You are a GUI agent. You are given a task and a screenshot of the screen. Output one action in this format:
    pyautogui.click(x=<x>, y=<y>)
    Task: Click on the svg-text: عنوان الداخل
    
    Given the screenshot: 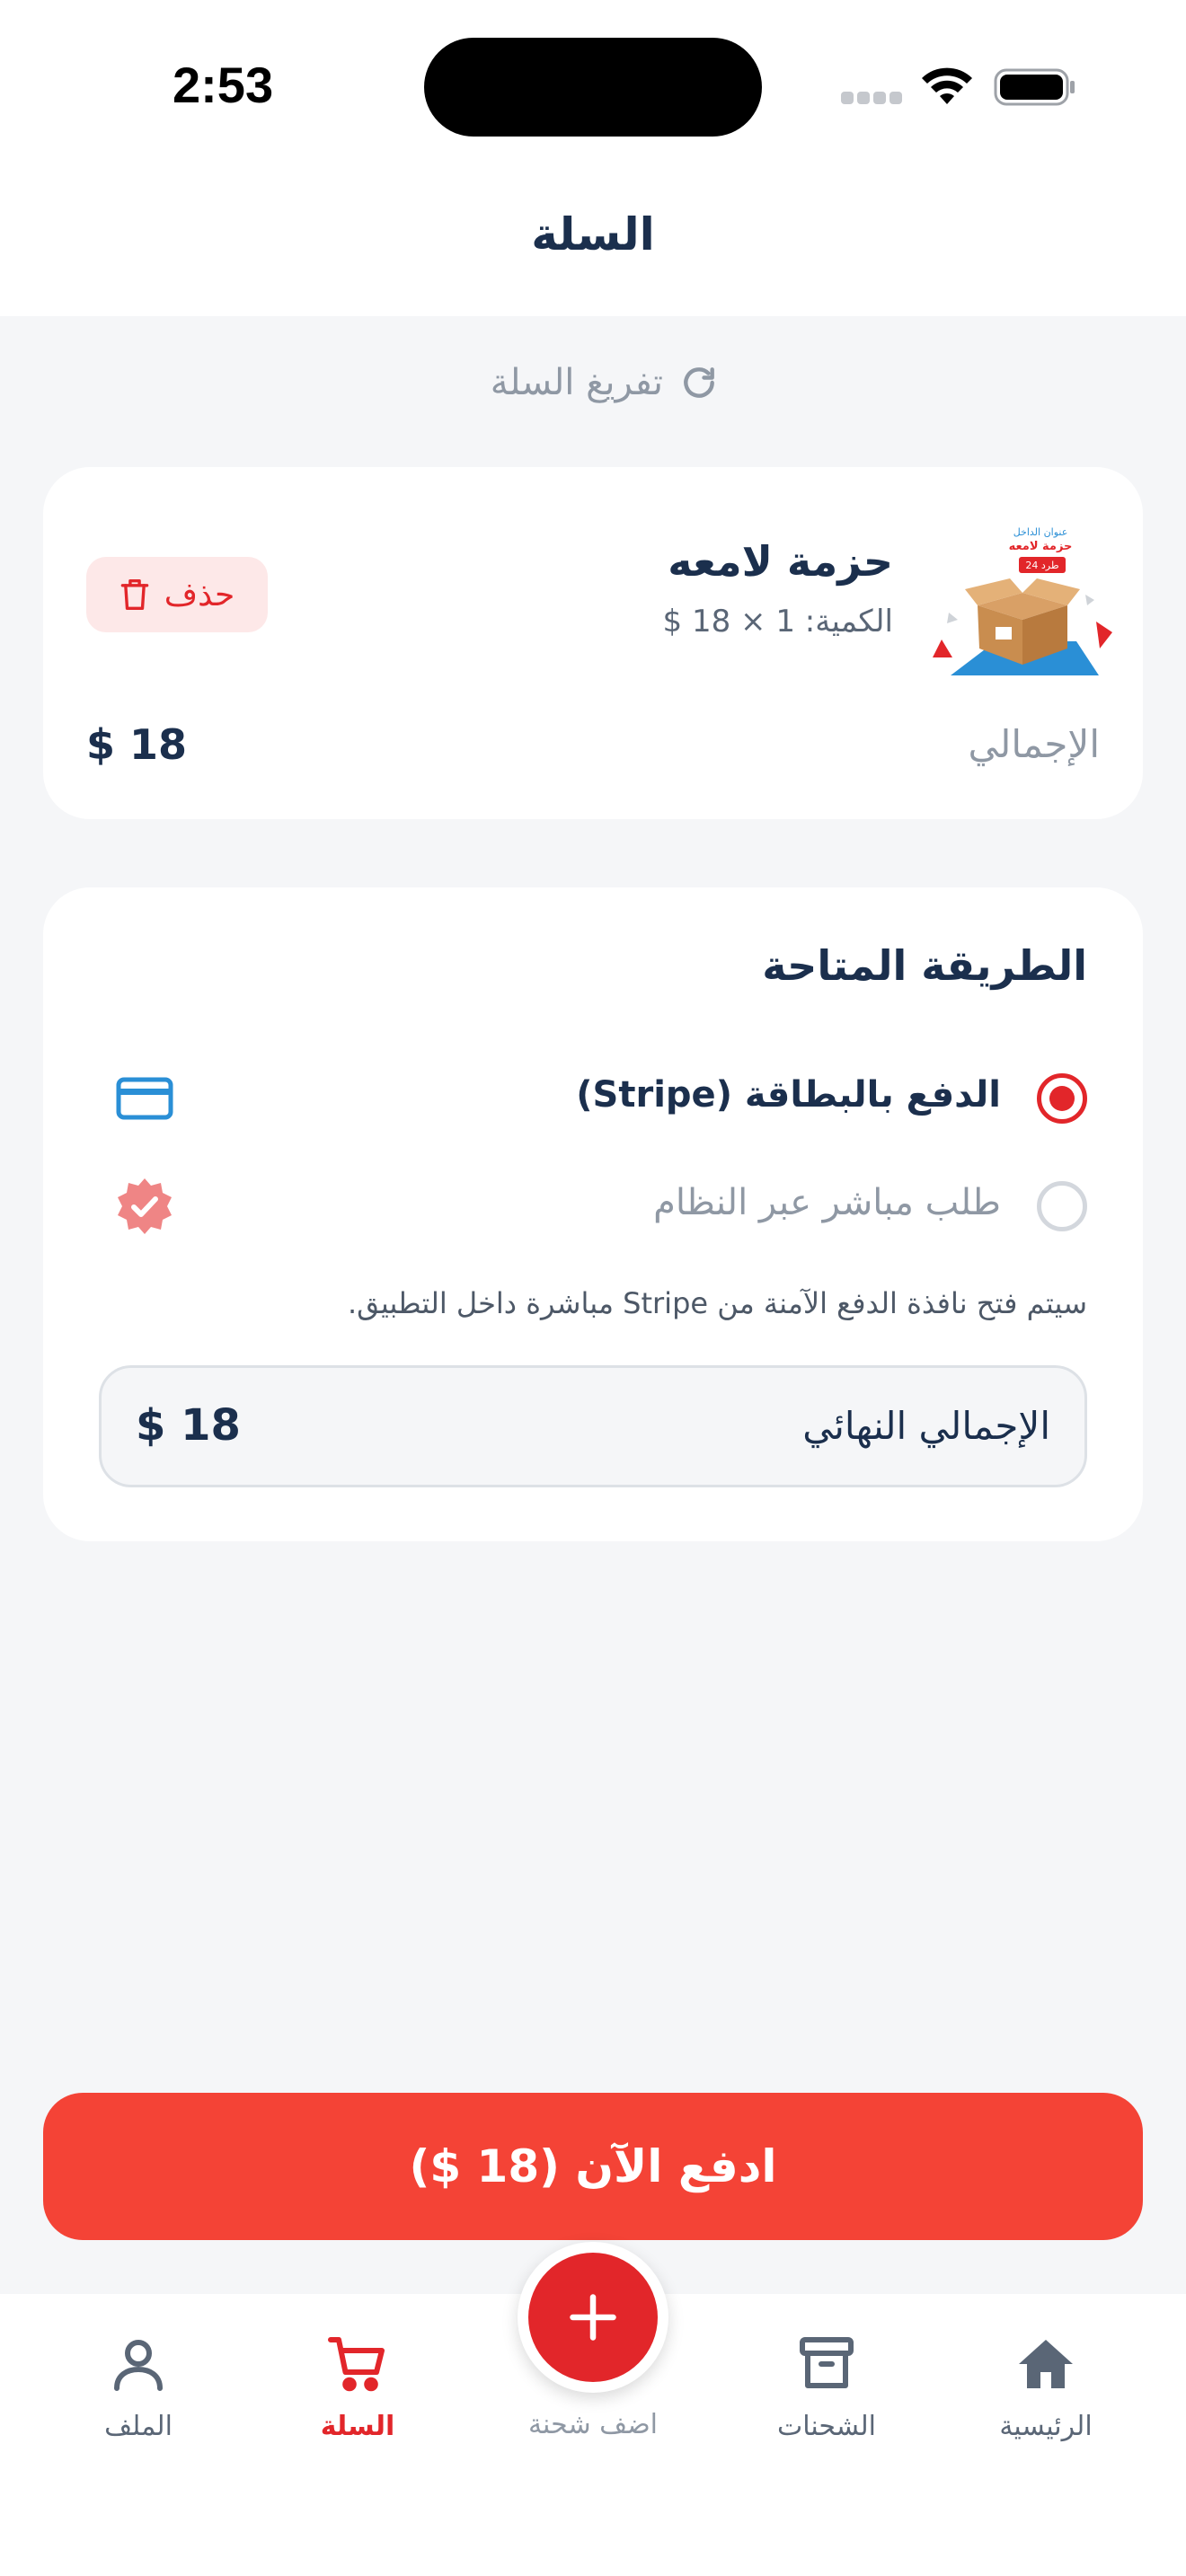 What is the action you would take?
    pyautogui.click(x=1040, y=532)
    